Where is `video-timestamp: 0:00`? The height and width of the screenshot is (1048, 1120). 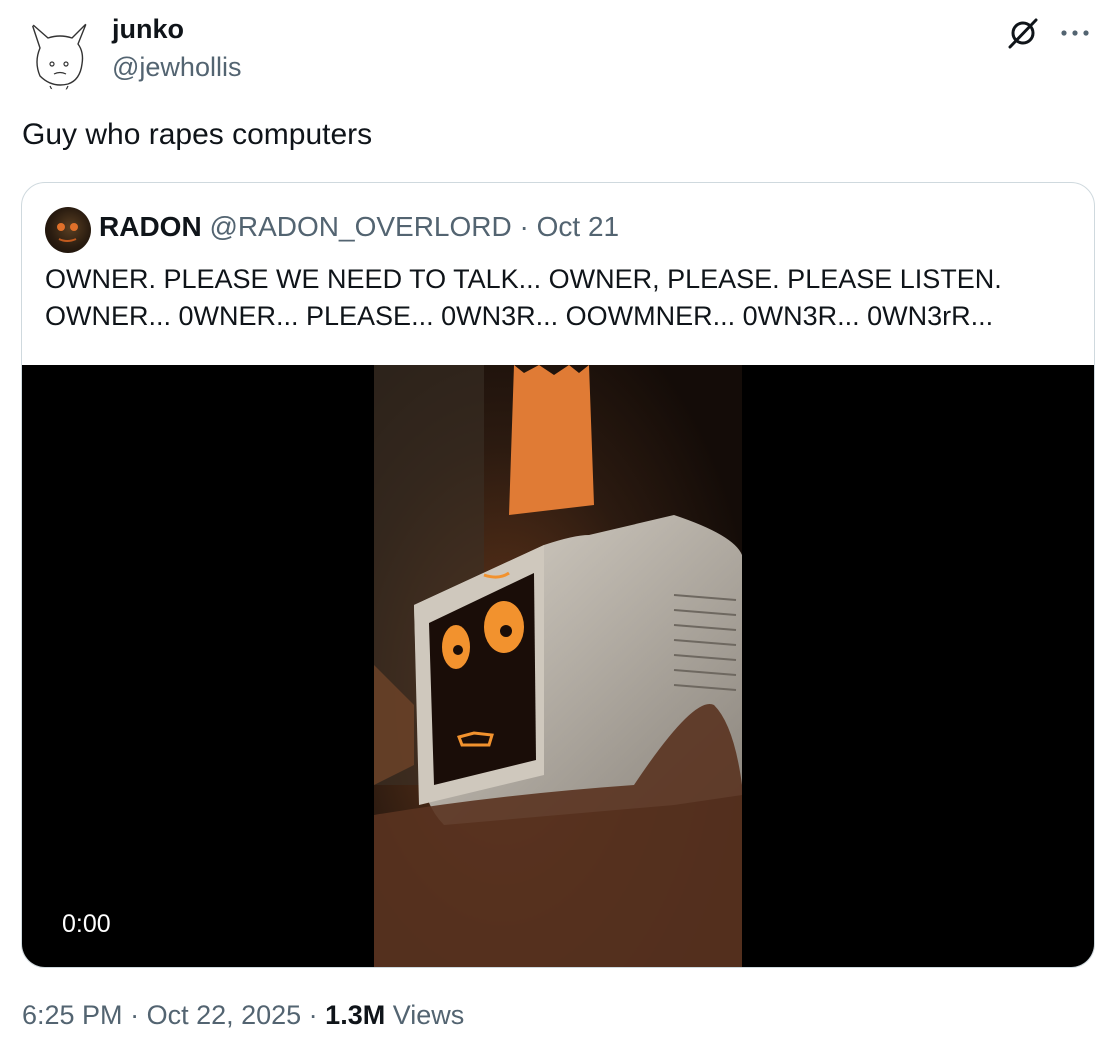 video-timestamp: 0:00 is located at coordinates (86, 924).